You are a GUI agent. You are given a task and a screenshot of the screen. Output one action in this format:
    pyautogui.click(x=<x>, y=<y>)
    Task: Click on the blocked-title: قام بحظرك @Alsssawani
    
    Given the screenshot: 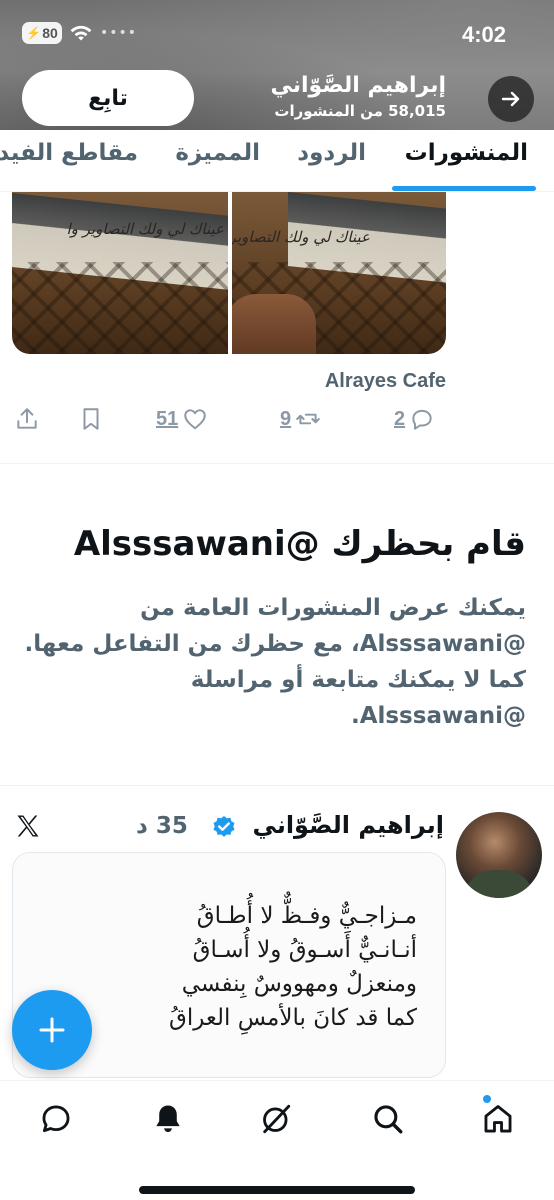 What is the action you would take?
    pyautogui.click(x=299, y=544)
    